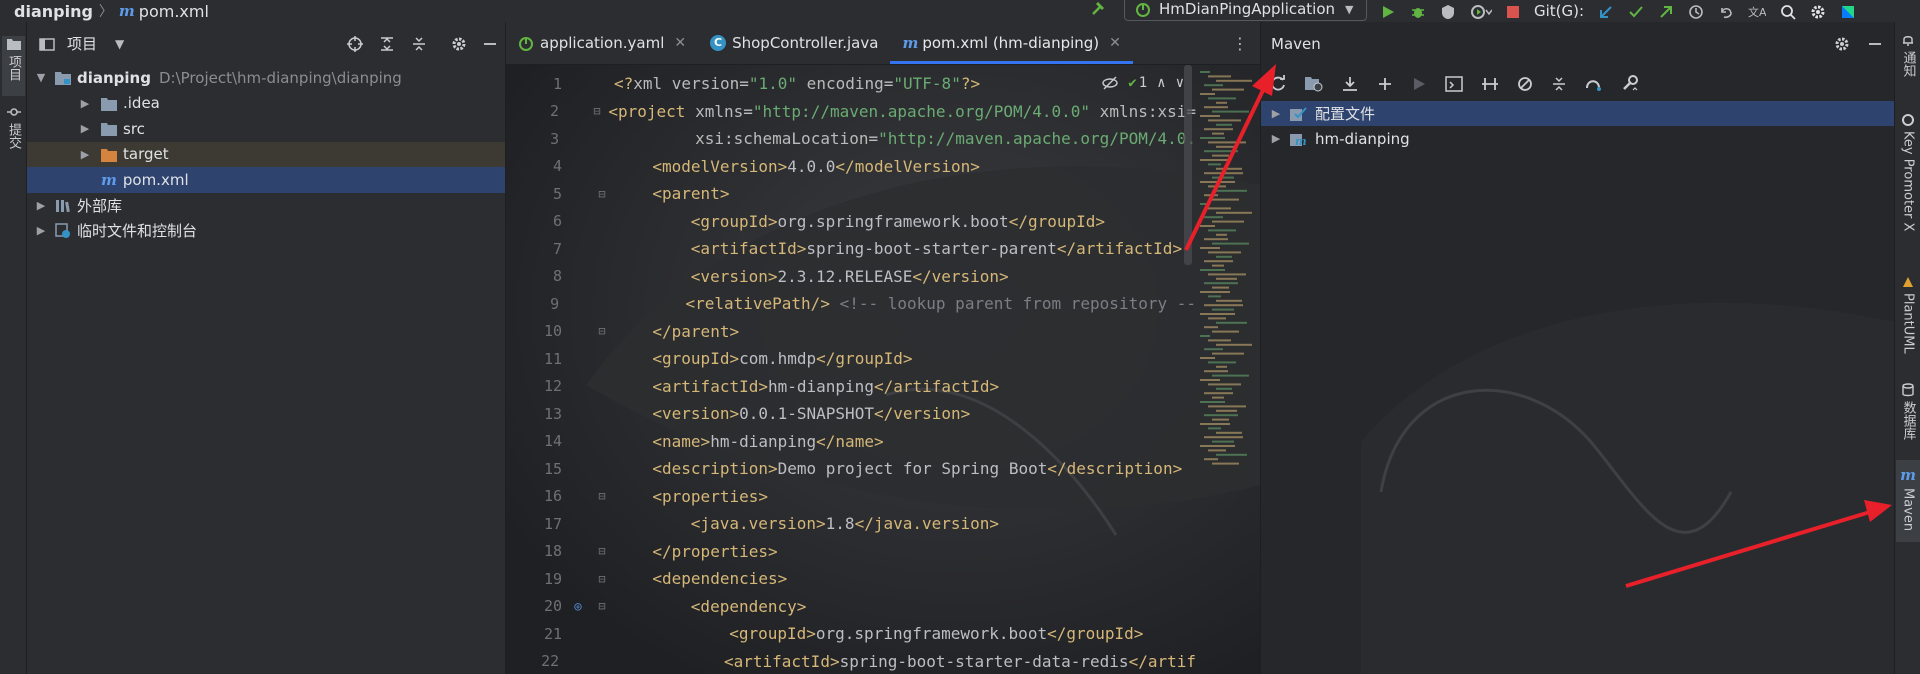  Describe the element at coordinates (1908, 417) in the screenshot. I see `tool-window-tab-database: 数据库` at that location.